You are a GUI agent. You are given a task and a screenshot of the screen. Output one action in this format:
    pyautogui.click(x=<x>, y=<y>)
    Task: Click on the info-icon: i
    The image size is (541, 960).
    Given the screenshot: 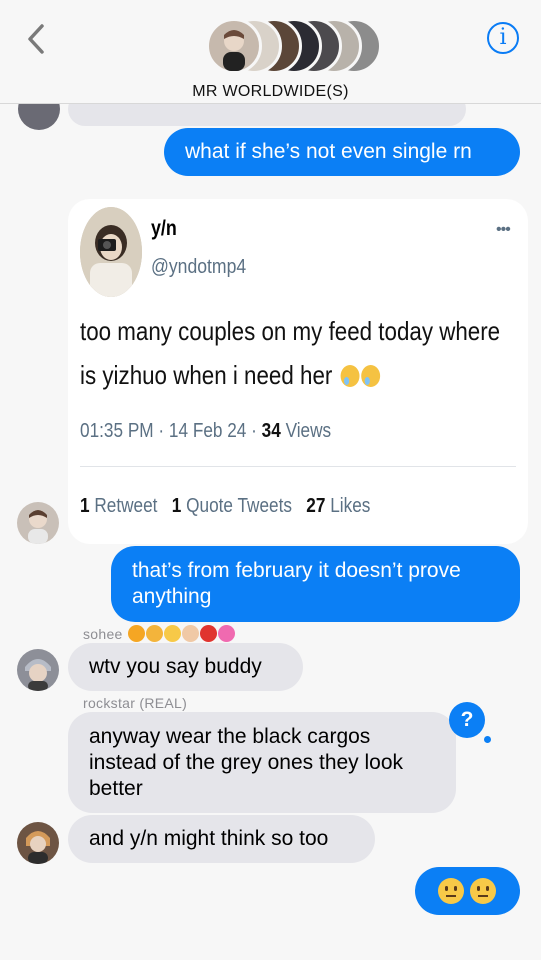 What is the action you would take?
    pyautogui.click(x=503, y=38)
    